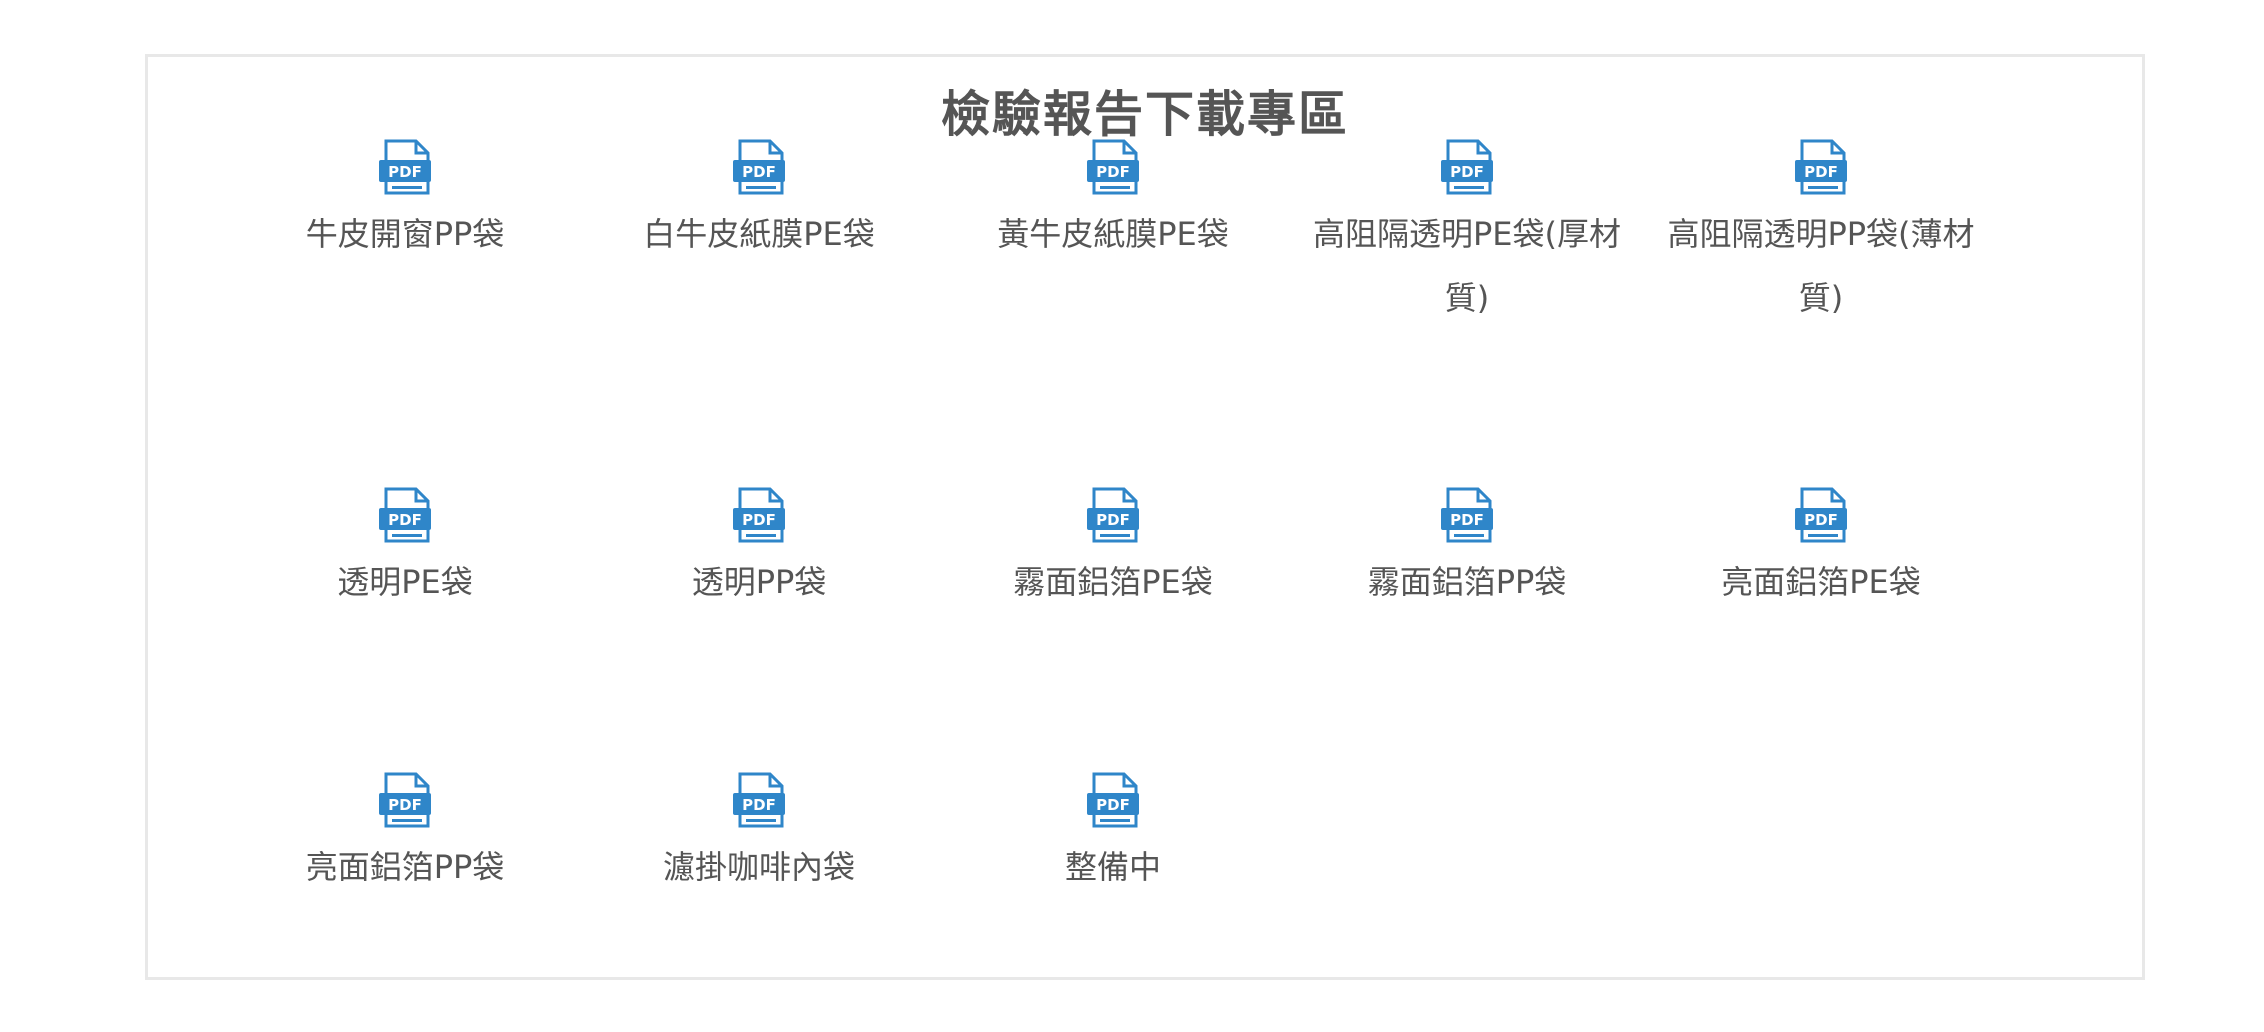 The image size is (2264, 1032). What do you see at coordinates (759, 550) in the screenshot?
I see `report-link-clear-pp-bag: 透明PP袋` at bounding box center [759, 550].